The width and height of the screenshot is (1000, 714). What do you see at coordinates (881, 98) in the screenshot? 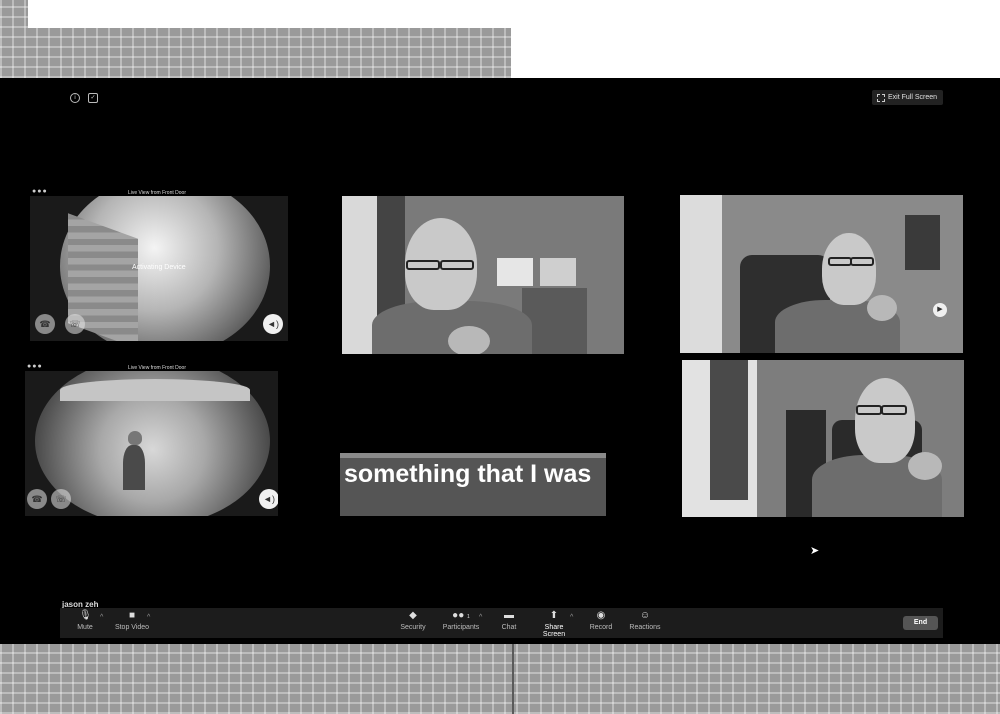
I see `exit-full-screen-icon` at bounding box center [881, 98].